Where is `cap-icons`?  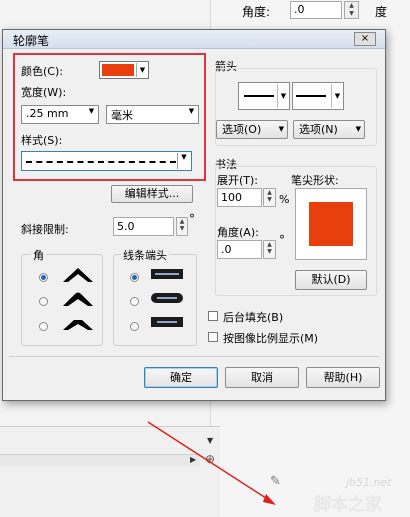
cap-icons is located at coordinates (167, 298).